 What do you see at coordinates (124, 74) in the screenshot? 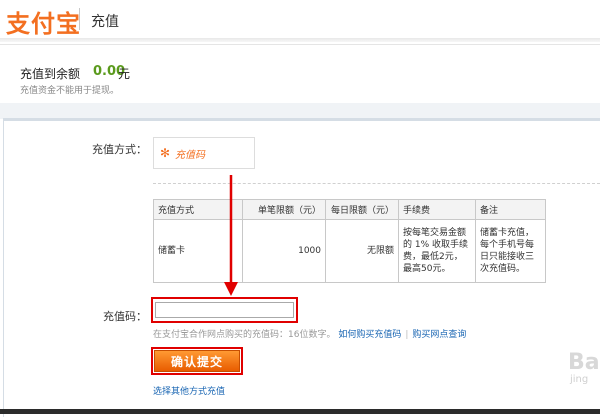
I see `balance-unit: 元` at bounding box center [124, 74].